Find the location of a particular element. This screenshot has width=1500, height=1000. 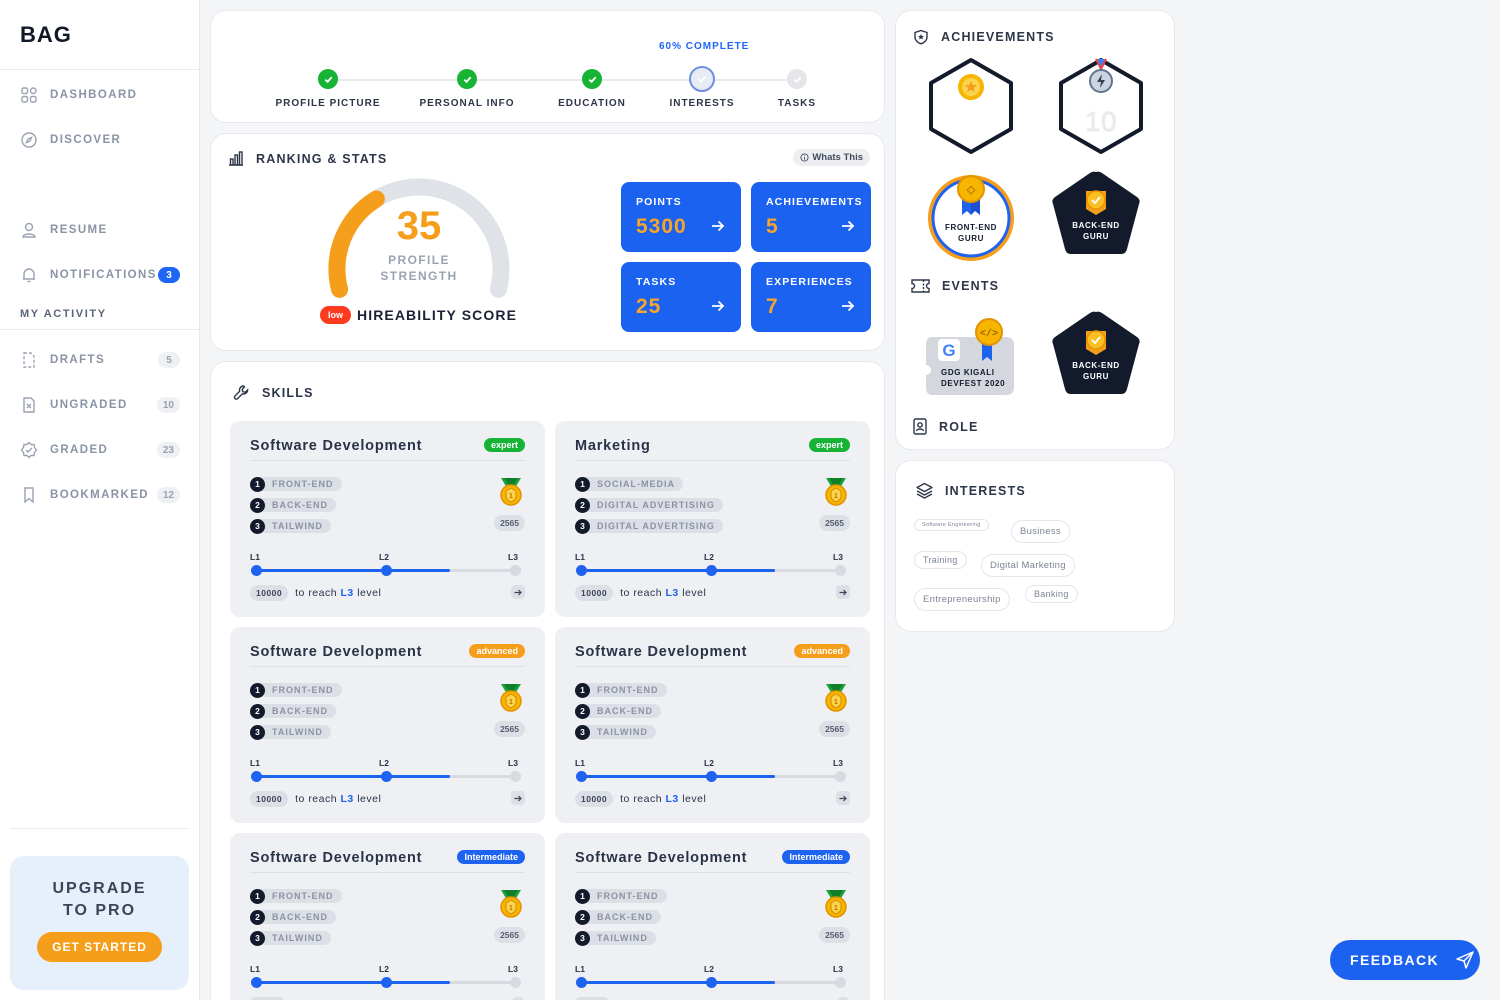

sidebar-item-label: DRAFTS is located at coordinates (78, 360).